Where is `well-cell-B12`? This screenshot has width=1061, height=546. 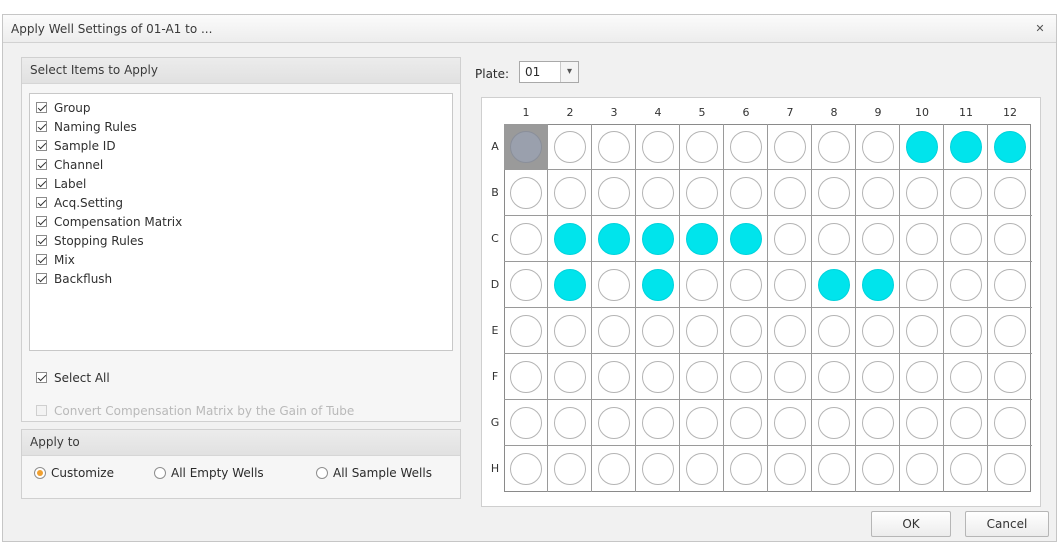 well-cell-B12 is located at coordinates (1010, 193).